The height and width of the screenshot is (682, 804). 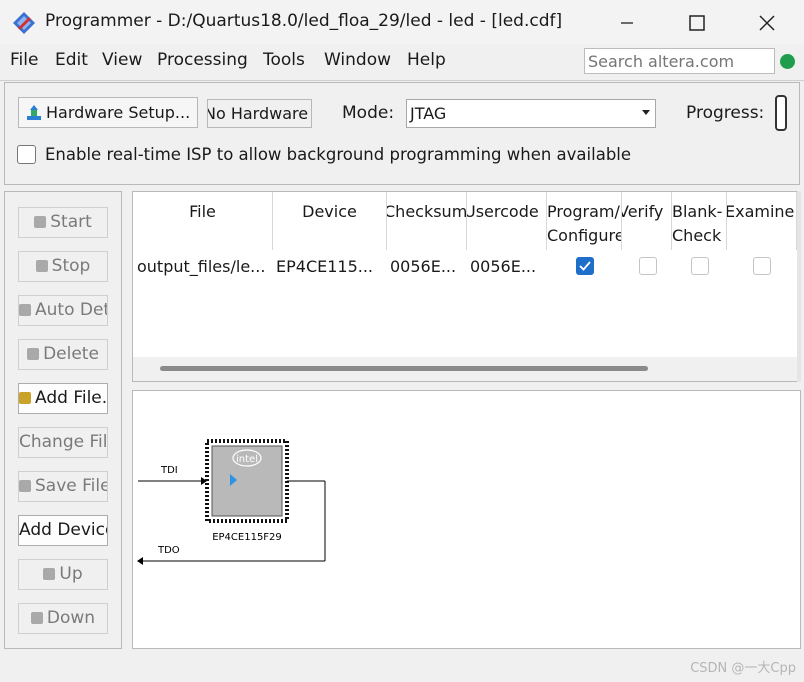 I want to click on side-button-1: Stop, so click(x=63, y=266).